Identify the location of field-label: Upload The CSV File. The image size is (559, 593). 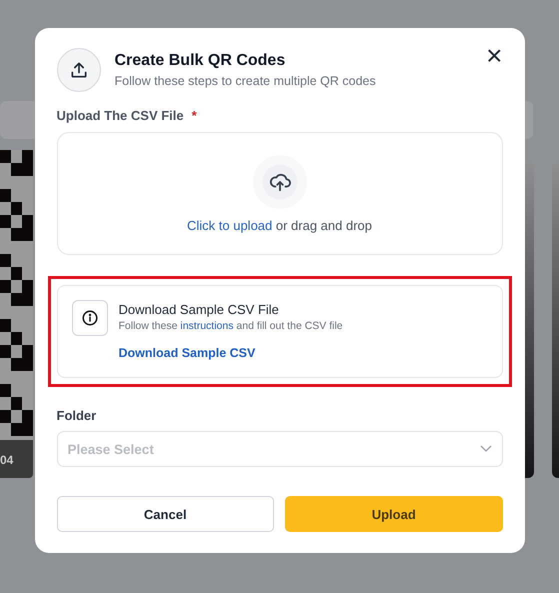
(120, 115).